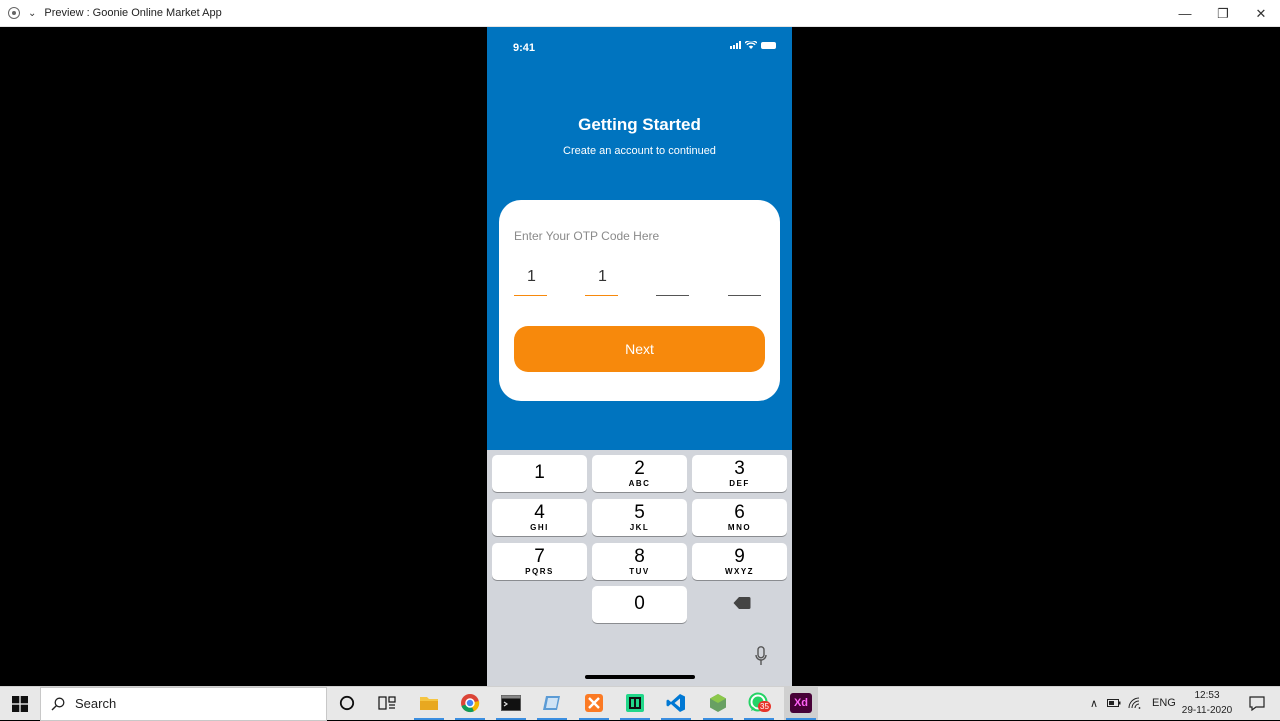 The image size is (1280, 721). What do you see at coordinates (539, 556) in the screenshot?
I see `key-number: 7` at bounding box center [539, 556].